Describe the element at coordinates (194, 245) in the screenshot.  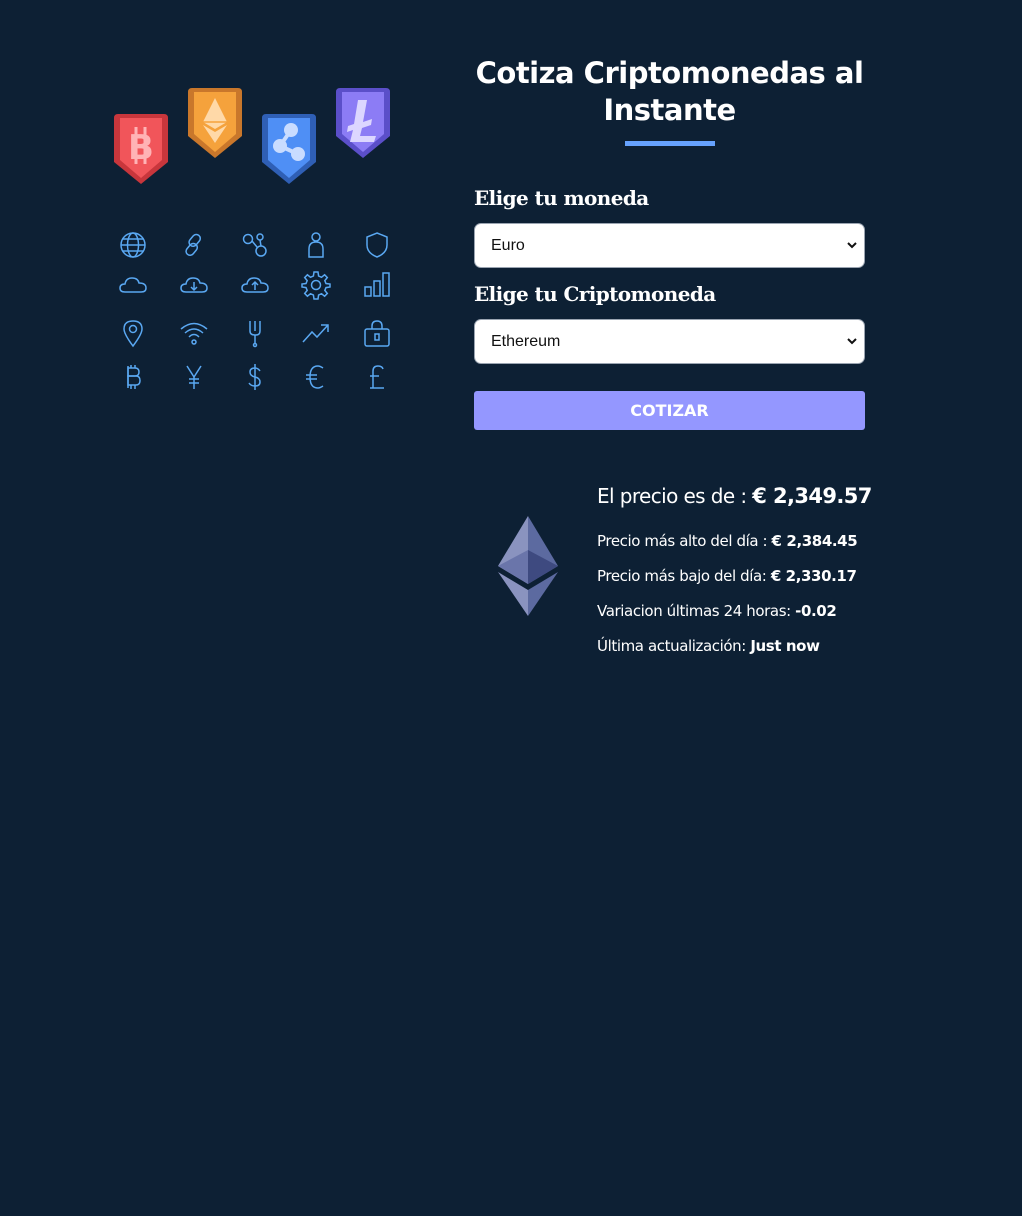
I see `link-icon` at that location.